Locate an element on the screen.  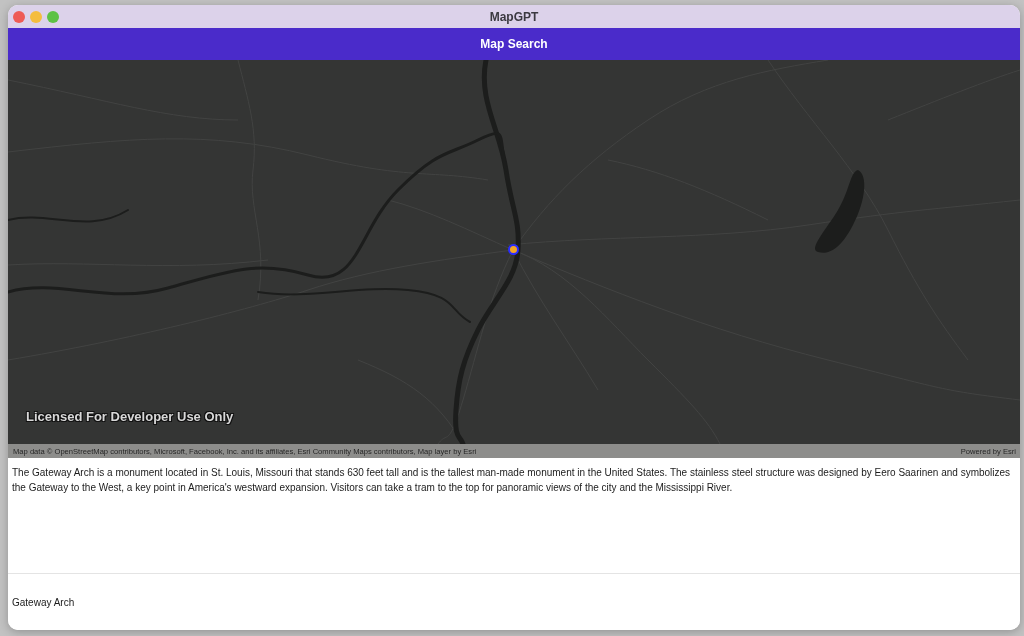
location-marker-icon is located at coordinates (513, 249).